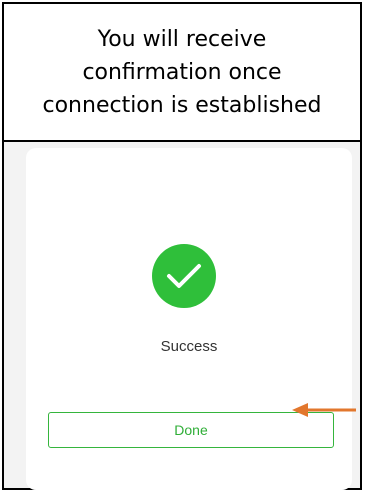 The image size is (368, 497). Describe the element at coordinates (324, 410) in the screenshot. I see `pointer-arrow-icon` at that location.